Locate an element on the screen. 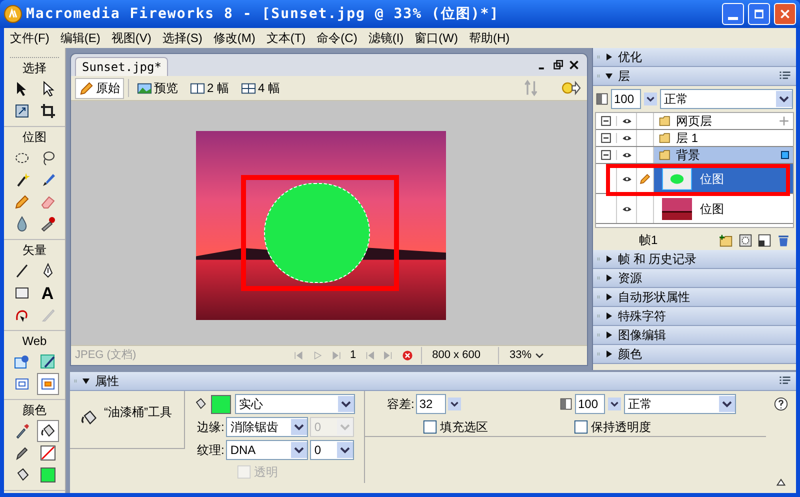 The width and height of the screenshot is (800, 497). circle-thumbnail is located at coordinates (677, 179).